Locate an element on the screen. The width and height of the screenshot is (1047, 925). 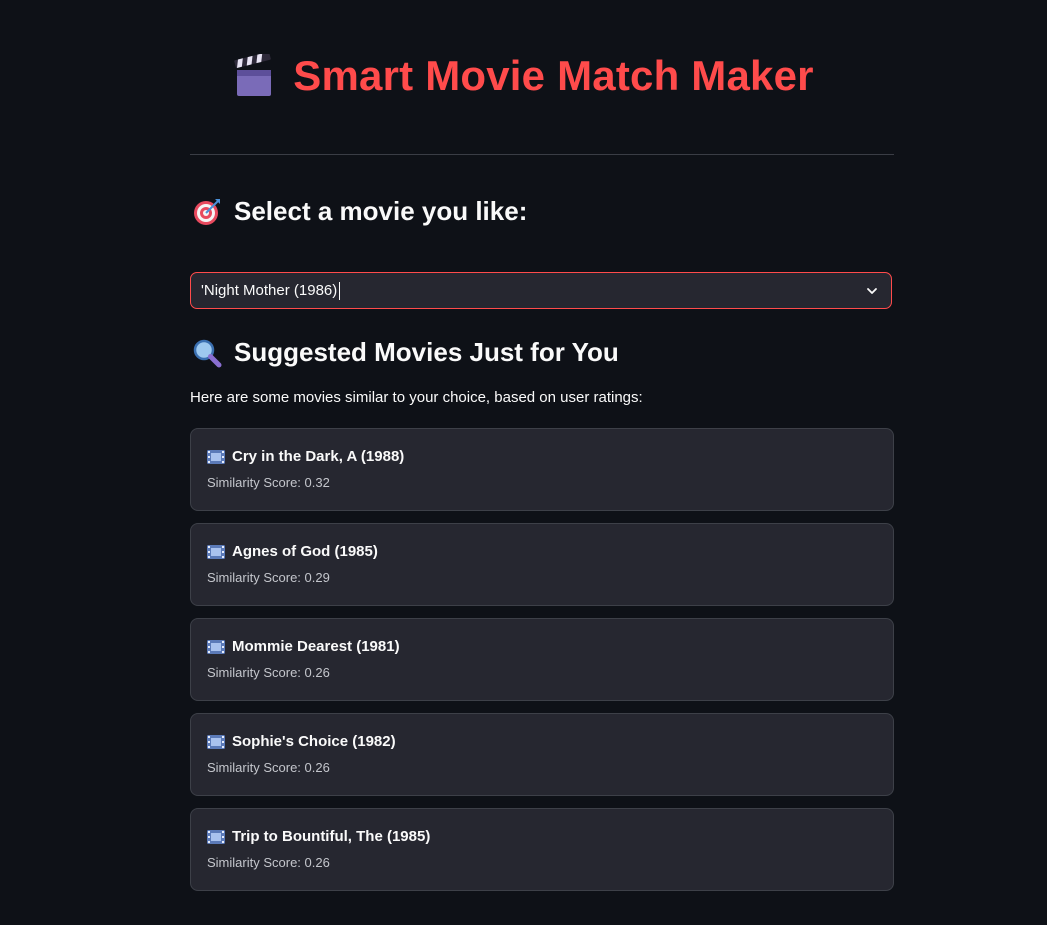
suggest-section-heading: Suggested Movies Just for You is located at coordinates (405, 352).